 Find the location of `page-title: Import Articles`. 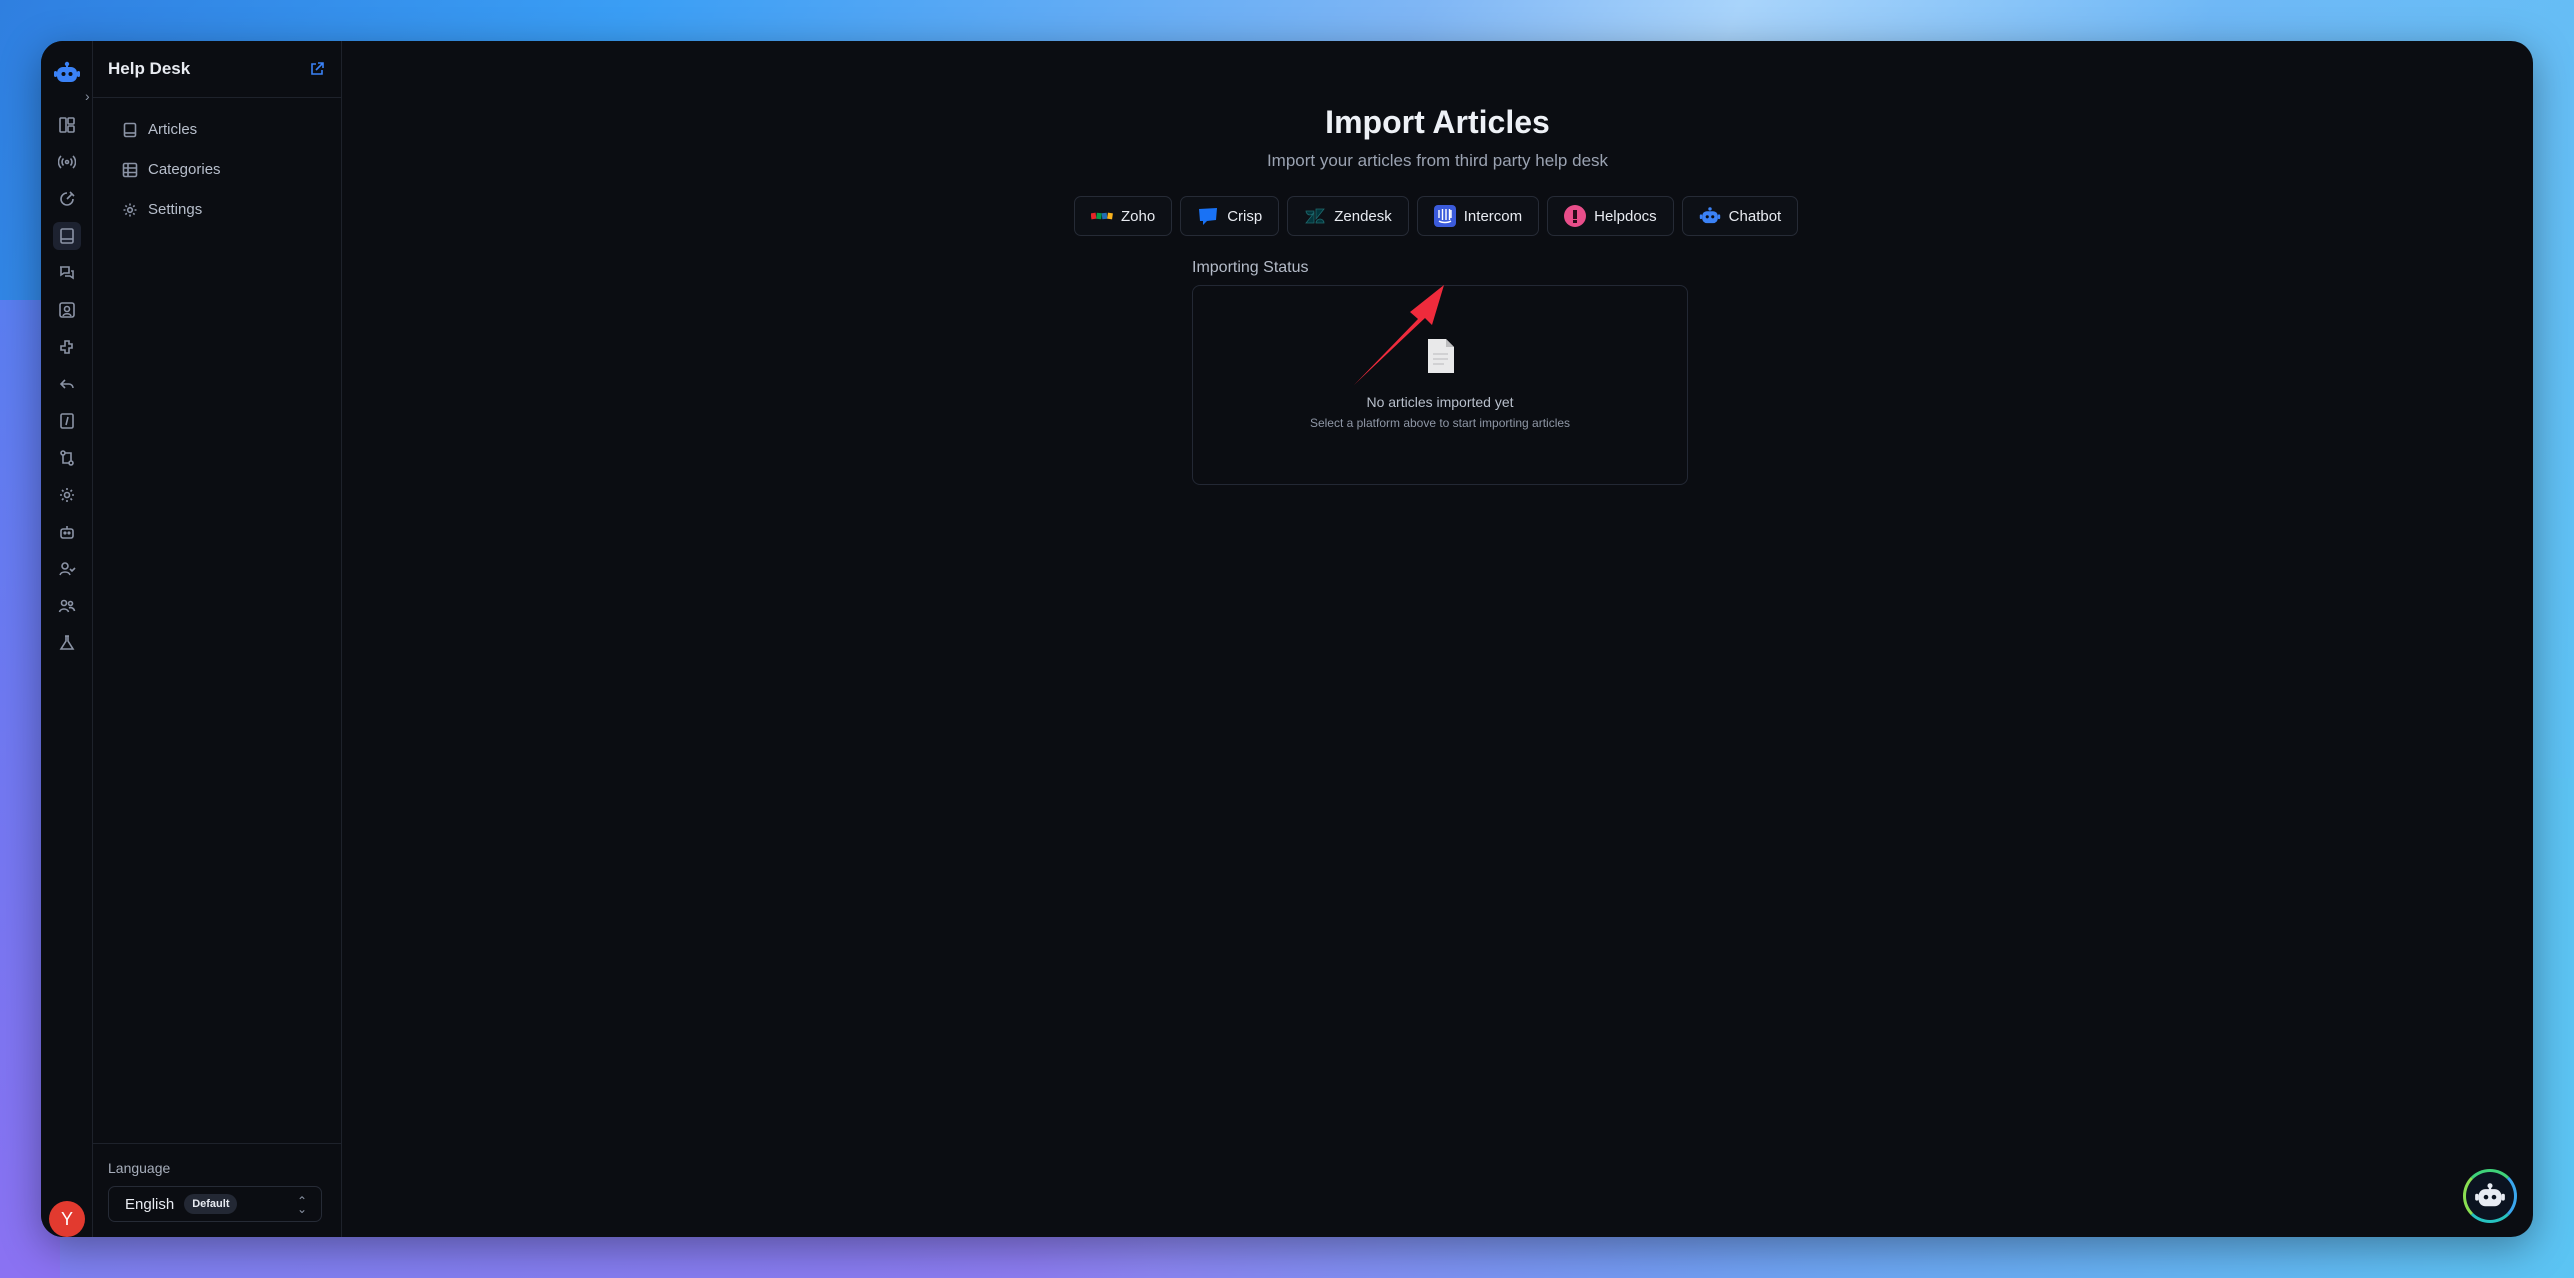

page-title: Import Articles is located at coordinates (1437, 122).